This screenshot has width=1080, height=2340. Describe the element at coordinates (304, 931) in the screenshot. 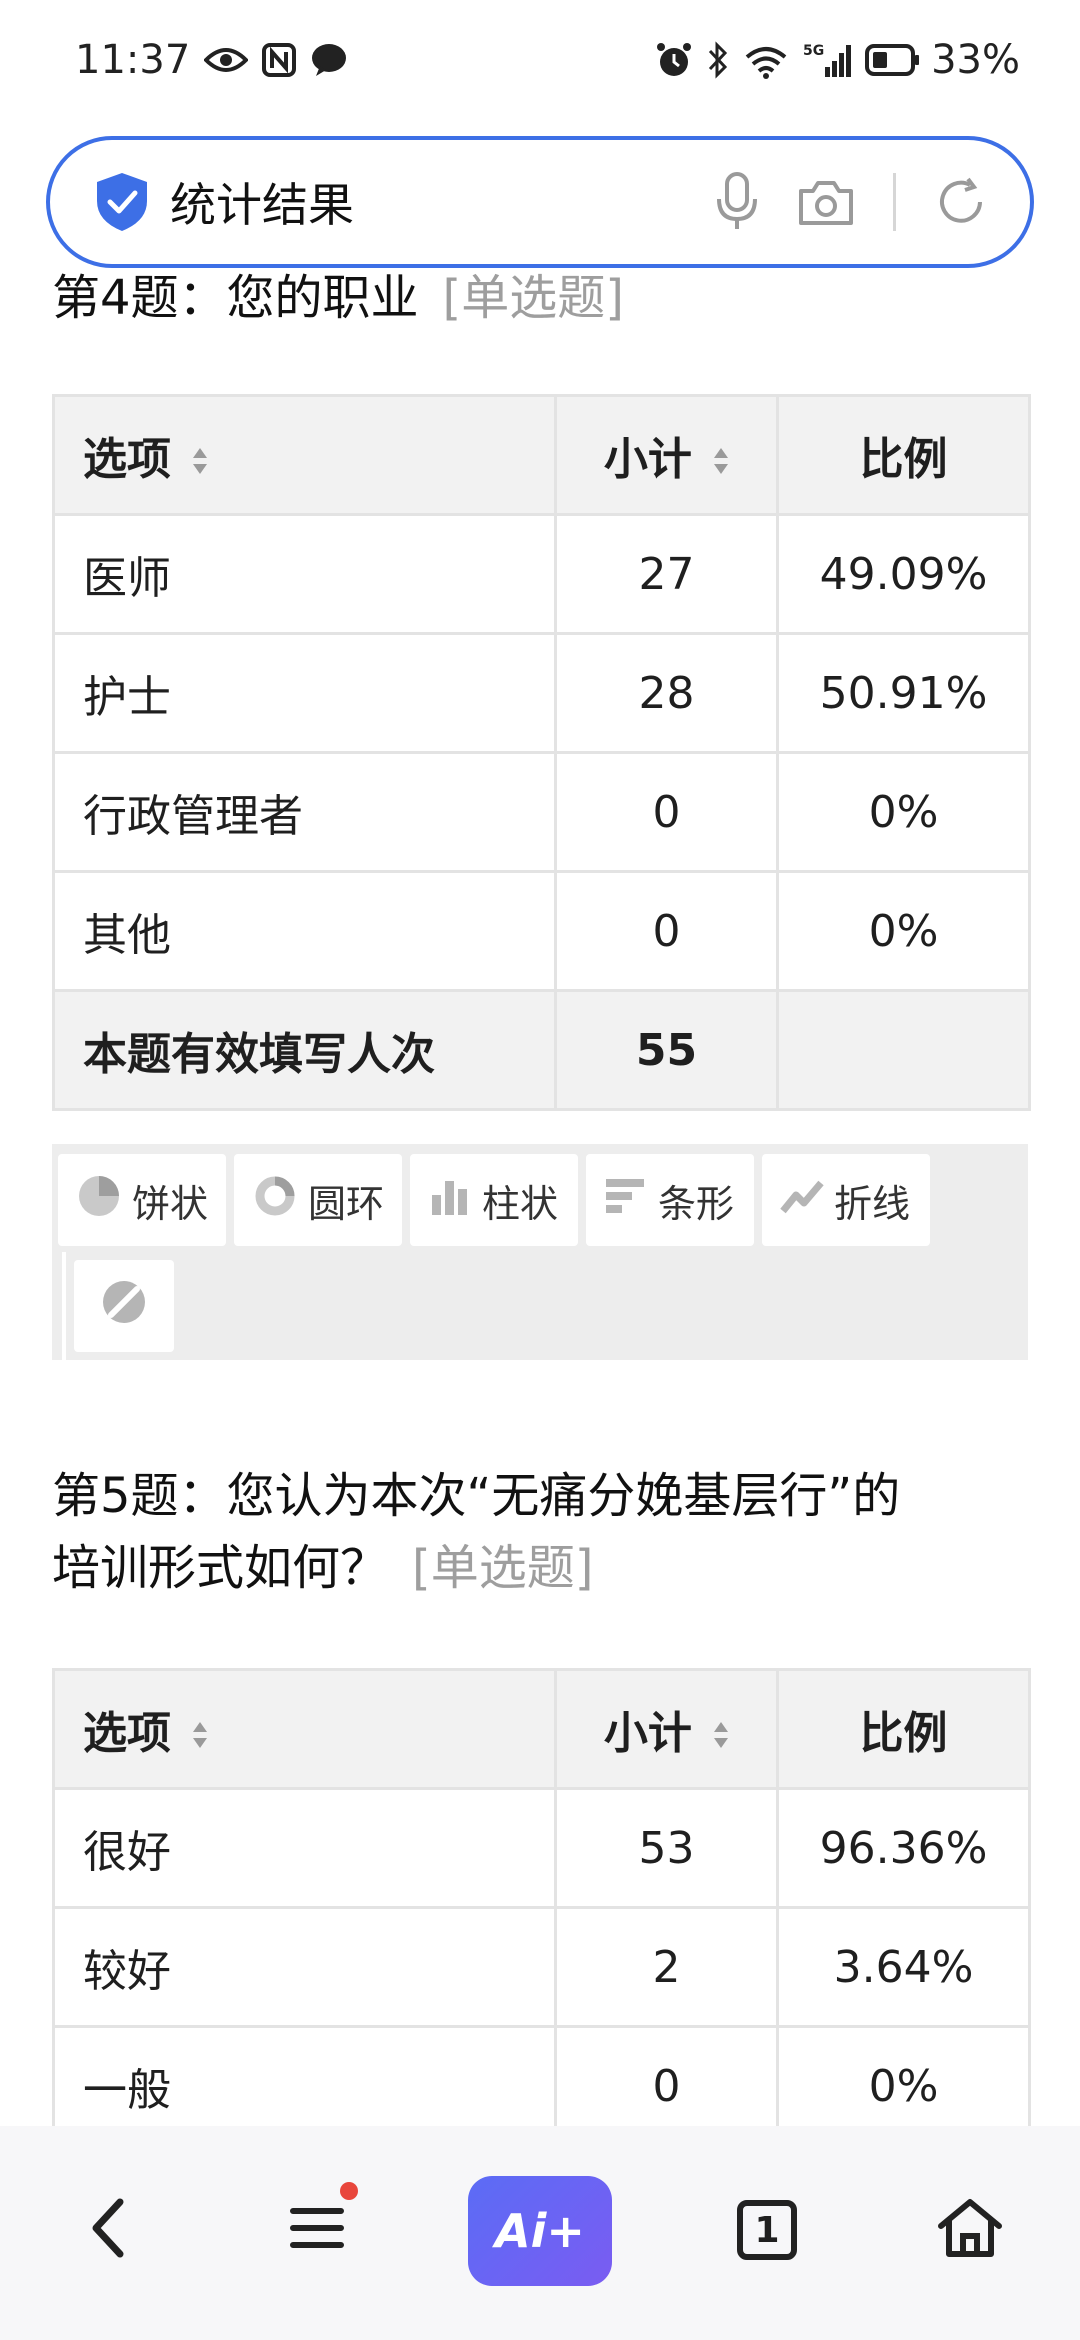

I see `option-cell: 其他` at that location.